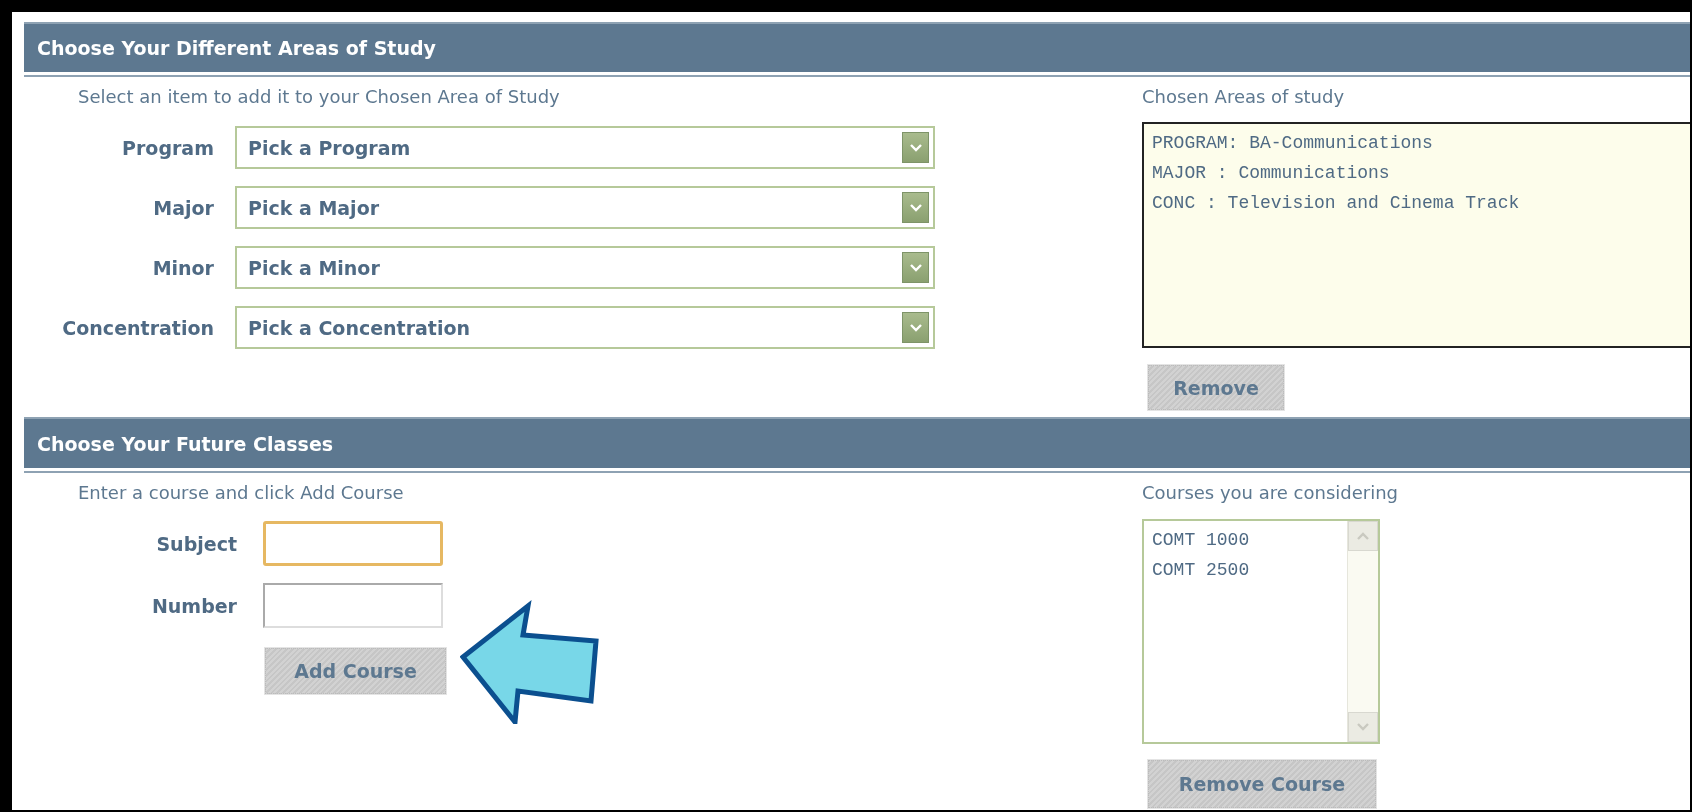  Describe the element at coordinates (1244, 97) in the screenshot. I see `list-label: Chosen Areas of study` at that location.